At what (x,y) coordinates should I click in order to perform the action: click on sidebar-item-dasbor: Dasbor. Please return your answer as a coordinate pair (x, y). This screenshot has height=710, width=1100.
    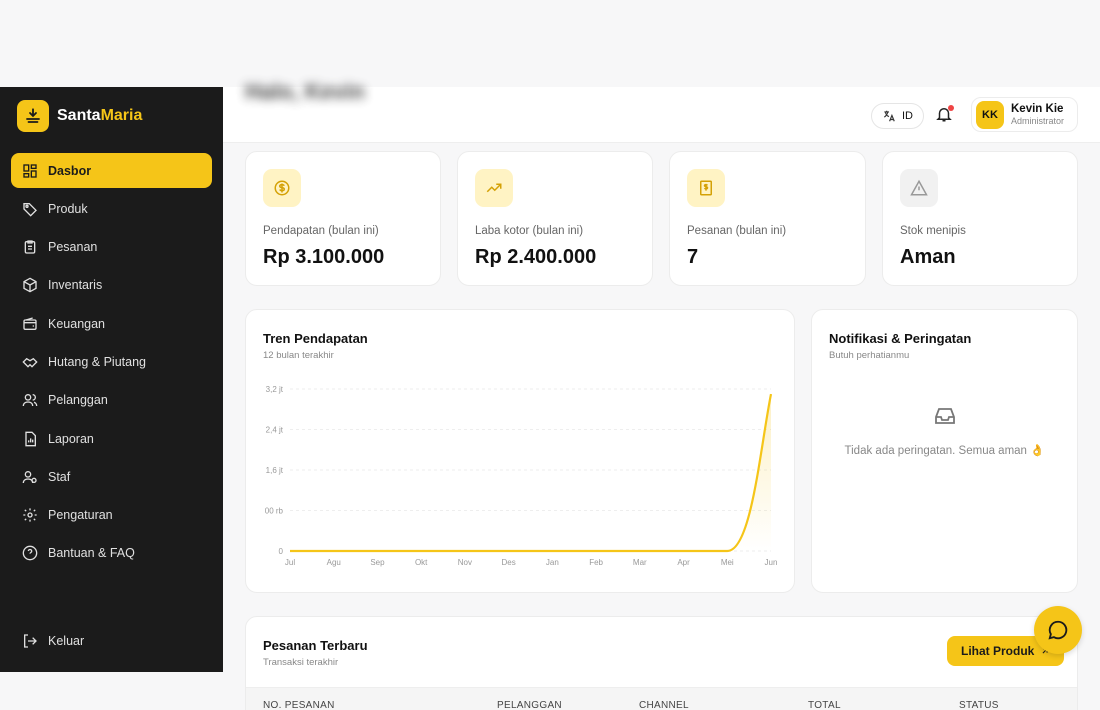
    Looking at the image, I should click on (111, 170).